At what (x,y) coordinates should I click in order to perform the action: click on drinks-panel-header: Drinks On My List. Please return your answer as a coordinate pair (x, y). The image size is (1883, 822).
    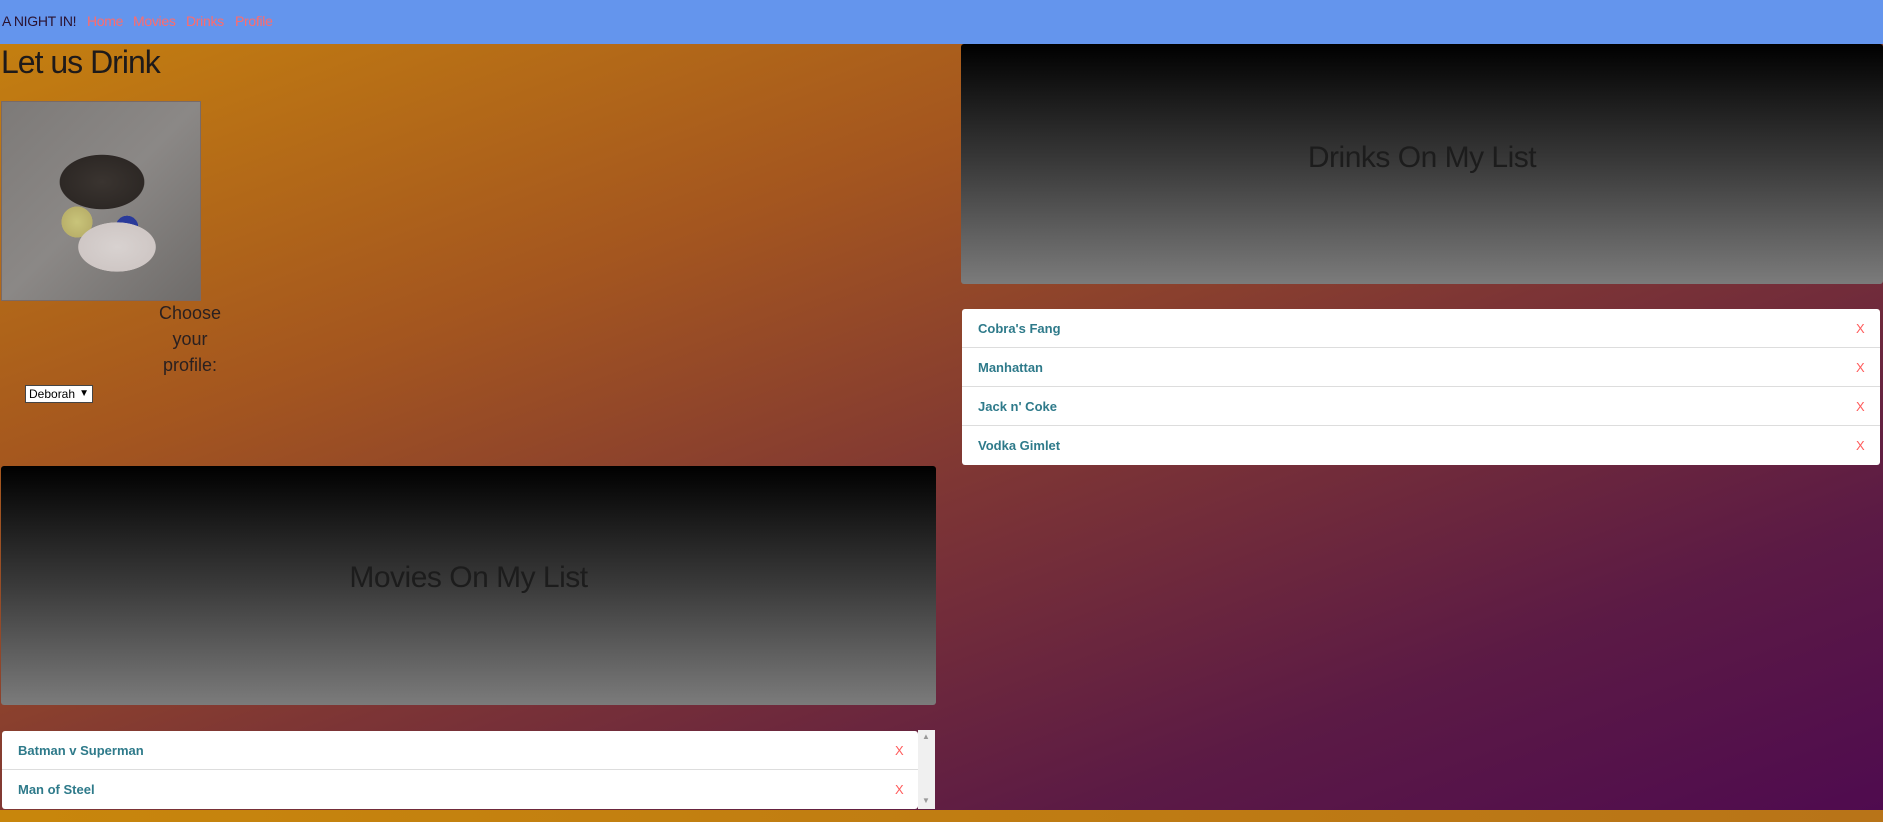
    Looking at the image, I should click on (1422, 164).